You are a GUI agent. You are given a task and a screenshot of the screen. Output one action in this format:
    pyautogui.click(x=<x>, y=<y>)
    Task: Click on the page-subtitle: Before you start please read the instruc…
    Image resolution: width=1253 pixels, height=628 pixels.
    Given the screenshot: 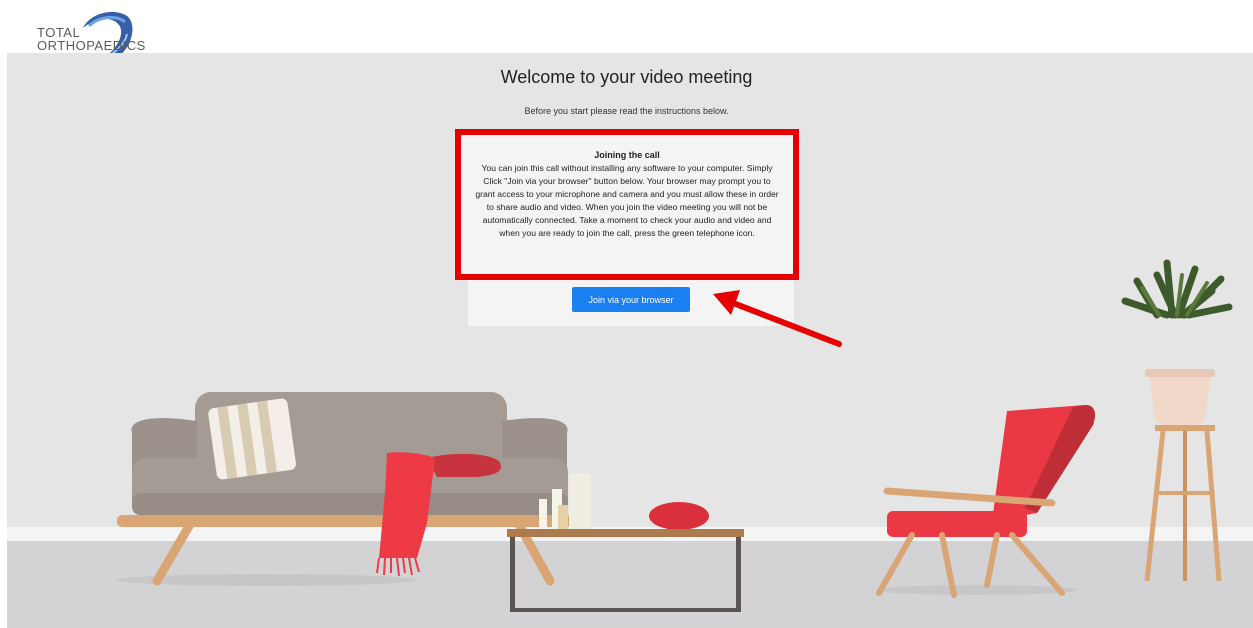 What is the action you would take?
    pyautogui.click(x=626, y=111)
    